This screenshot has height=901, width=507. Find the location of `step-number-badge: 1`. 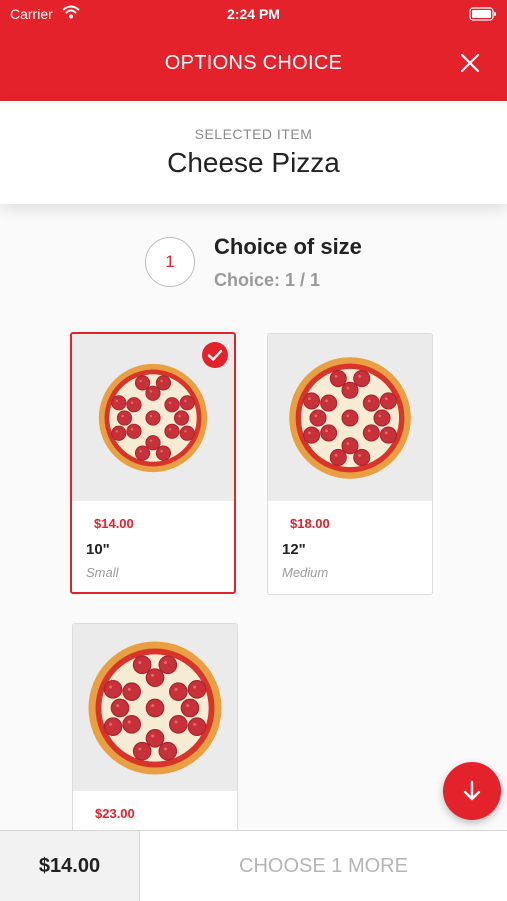

step-number-badge: 1 is located at coordinates (170, 262).